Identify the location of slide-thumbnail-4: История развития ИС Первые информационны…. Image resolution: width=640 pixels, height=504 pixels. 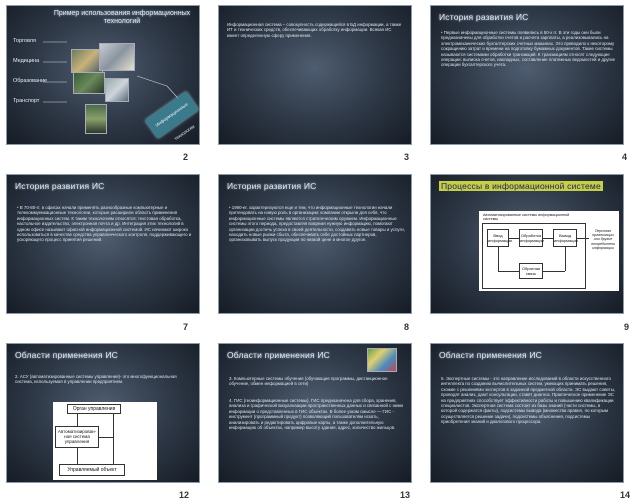
(527, 75).